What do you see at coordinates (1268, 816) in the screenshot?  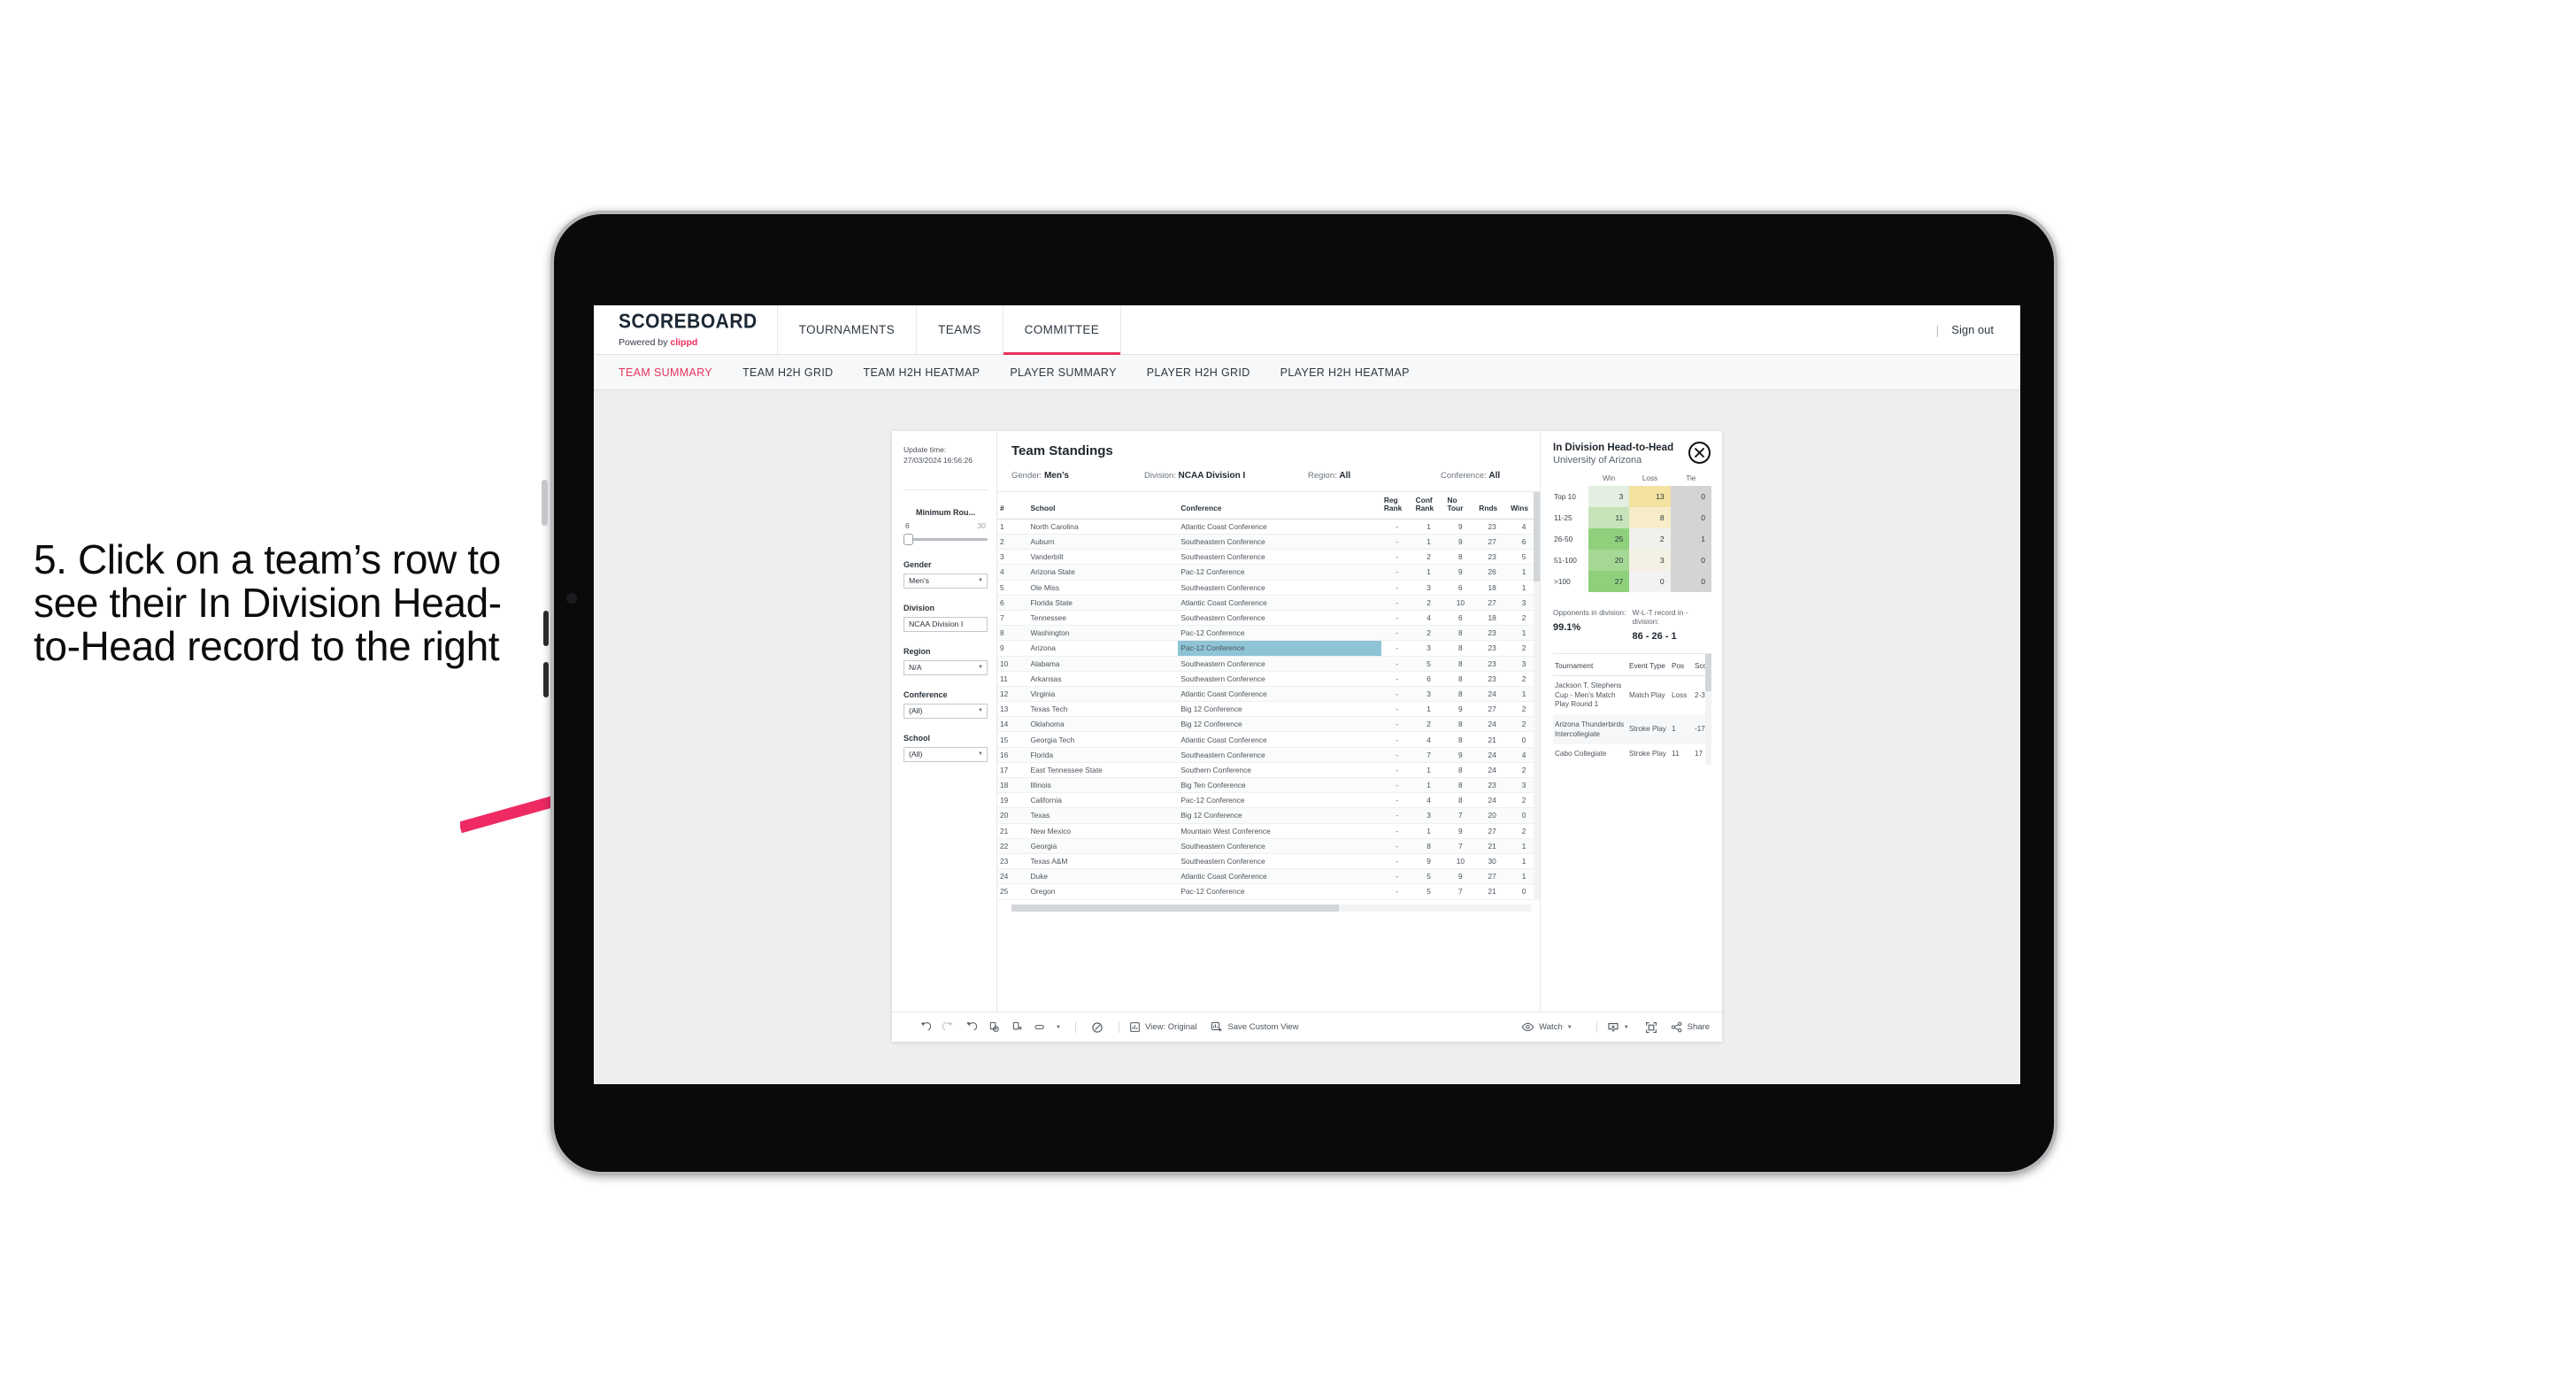 I see `table-row: 20 Texas Big 12 Conference -3 7 20 0` at bounding box center [1268, 816].